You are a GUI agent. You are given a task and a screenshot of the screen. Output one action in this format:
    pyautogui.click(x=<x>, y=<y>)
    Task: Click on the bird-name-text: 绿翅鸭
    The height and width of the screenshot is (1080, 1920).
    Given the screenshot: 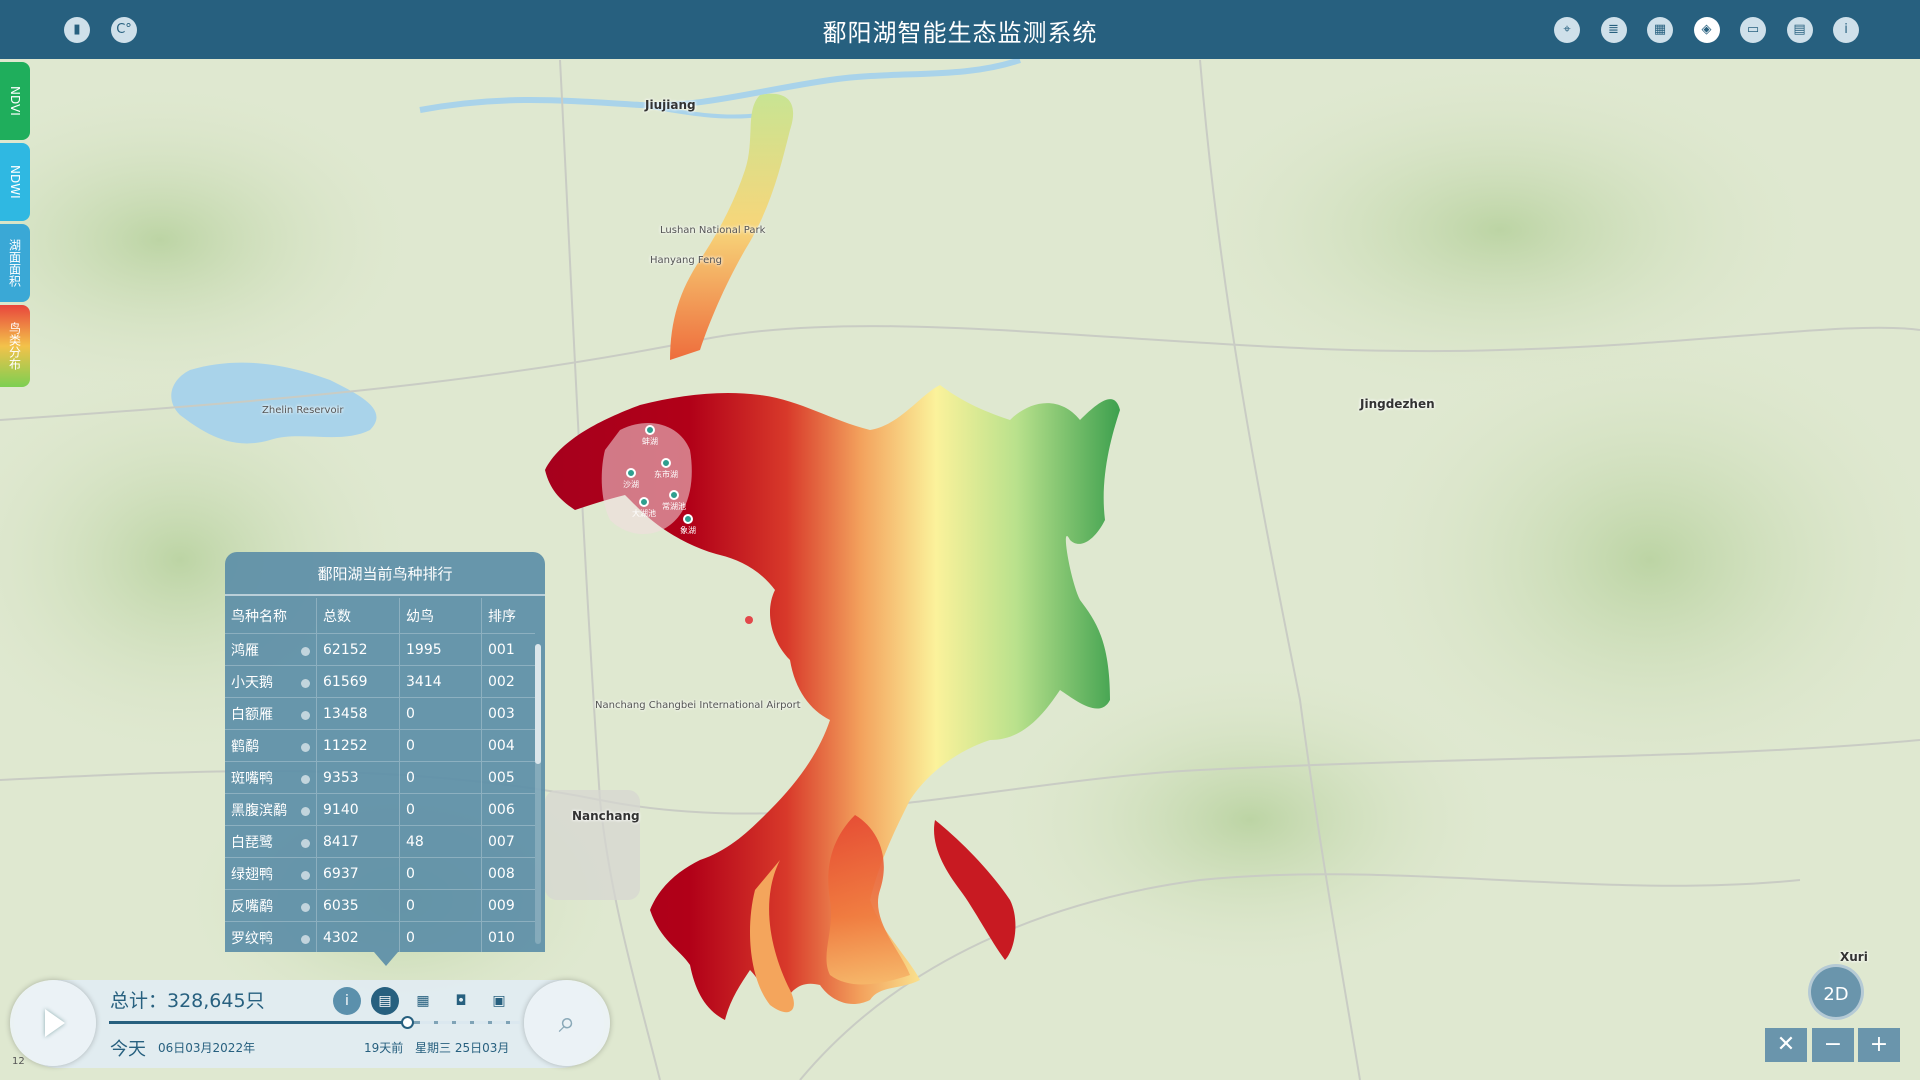 What is the action you would take?
    pyautogui.click(x=252, y=874)
    